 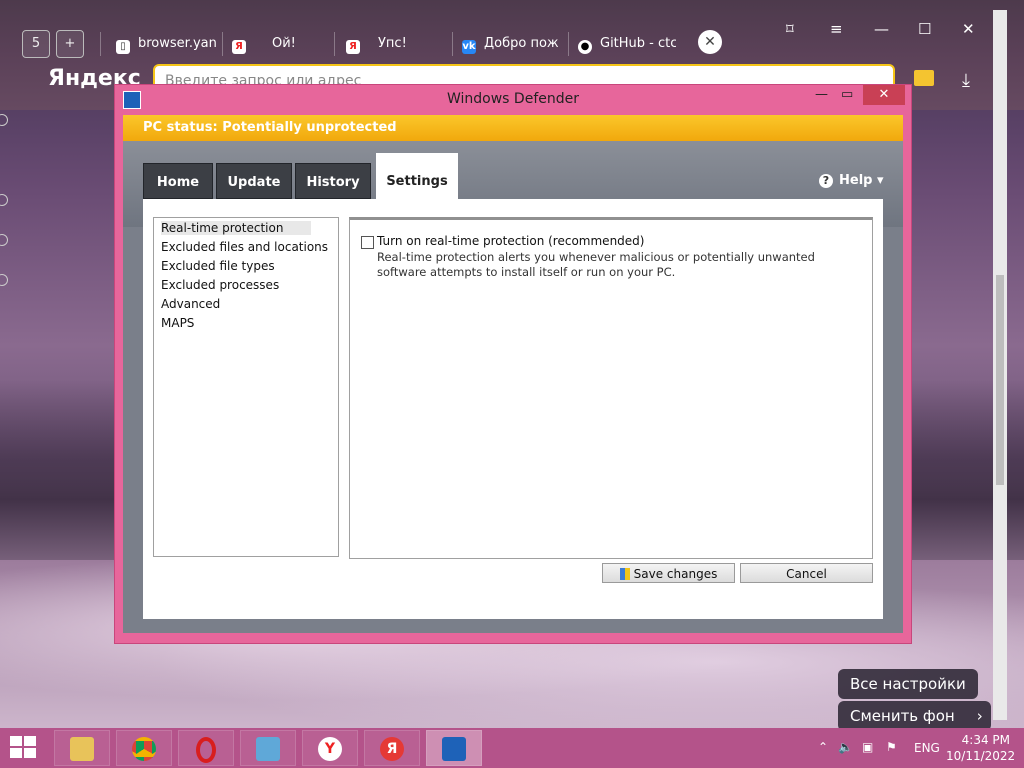 What do you see at coordinates (806, 573) in the screenshot?
I see `cancel-button: Cancel` at bounding box center [806, 573].